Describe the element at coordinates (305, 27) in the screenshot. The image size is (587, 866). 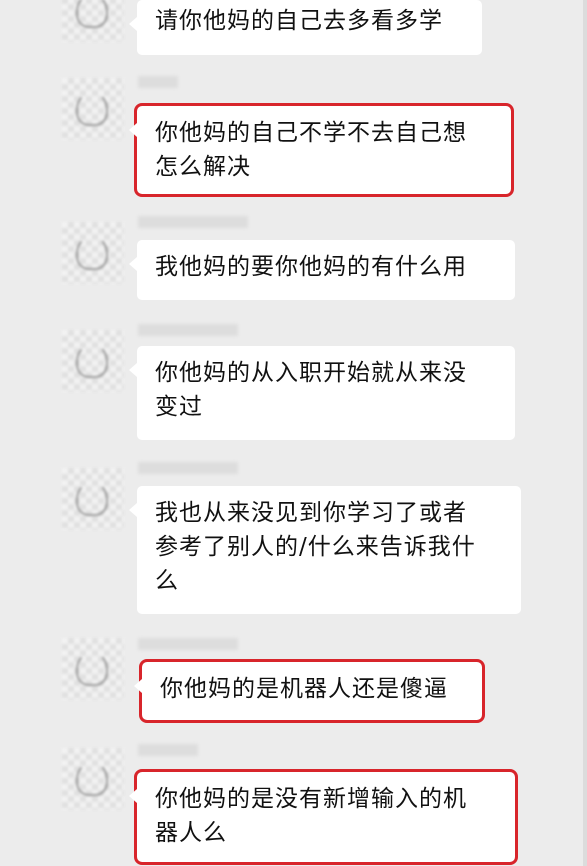
I see `message-bubble: 请你他妈的自己去多看多学` at that location.